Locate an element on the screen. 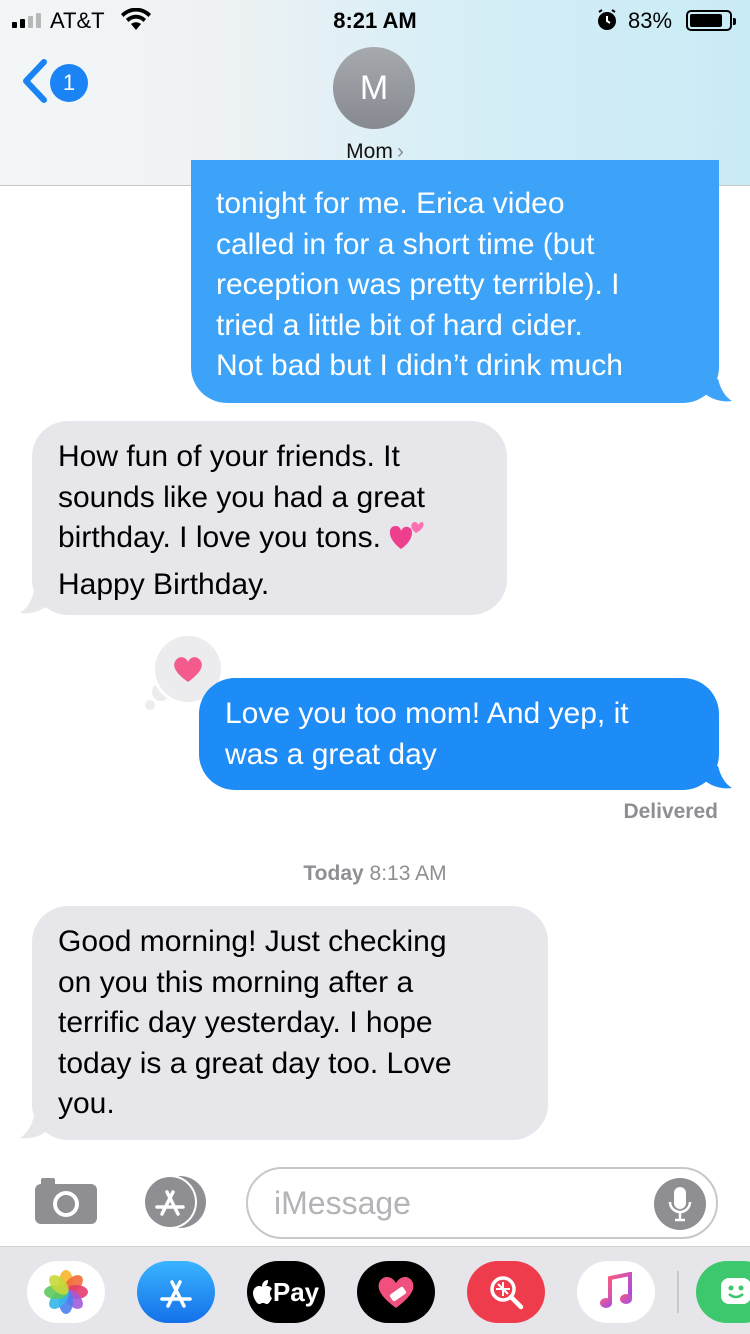 This screenshot has width=750, height=1334. photos-app-icon is located at coordinates (66, 1292).